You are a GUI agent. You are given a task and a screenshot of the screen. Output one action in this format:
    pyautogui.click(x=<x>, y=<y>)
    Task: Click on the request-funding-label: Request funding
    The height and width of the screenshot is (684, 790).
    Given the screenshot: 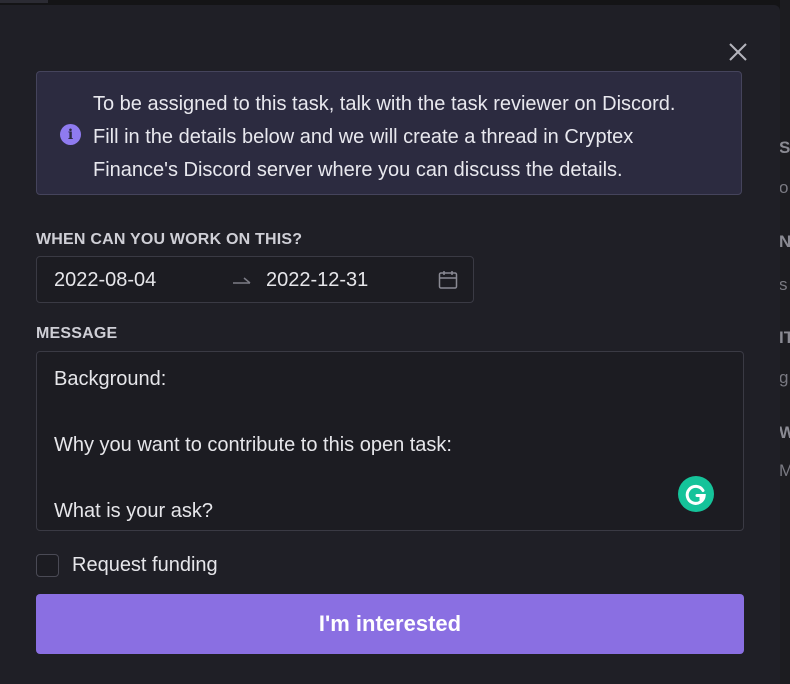 What is the action you would take?
    pyautogui.click(x=145, y=565)
    